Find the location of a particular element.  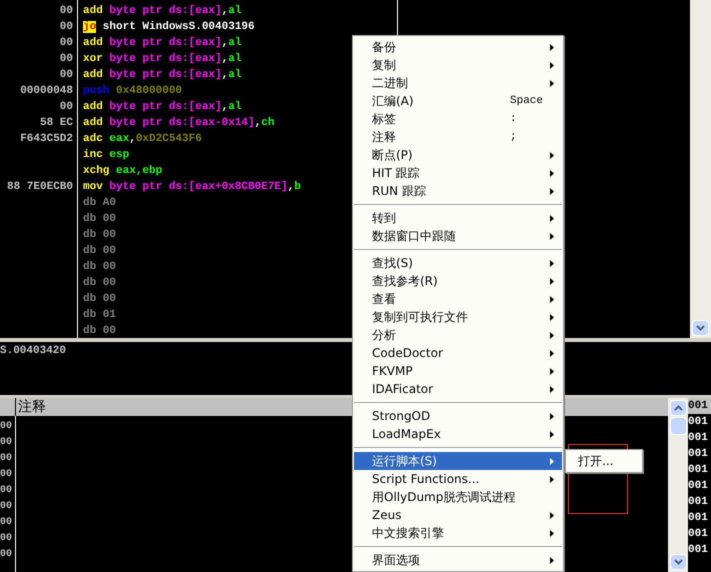

scroll-up-button is located at coordinates (678, 408).